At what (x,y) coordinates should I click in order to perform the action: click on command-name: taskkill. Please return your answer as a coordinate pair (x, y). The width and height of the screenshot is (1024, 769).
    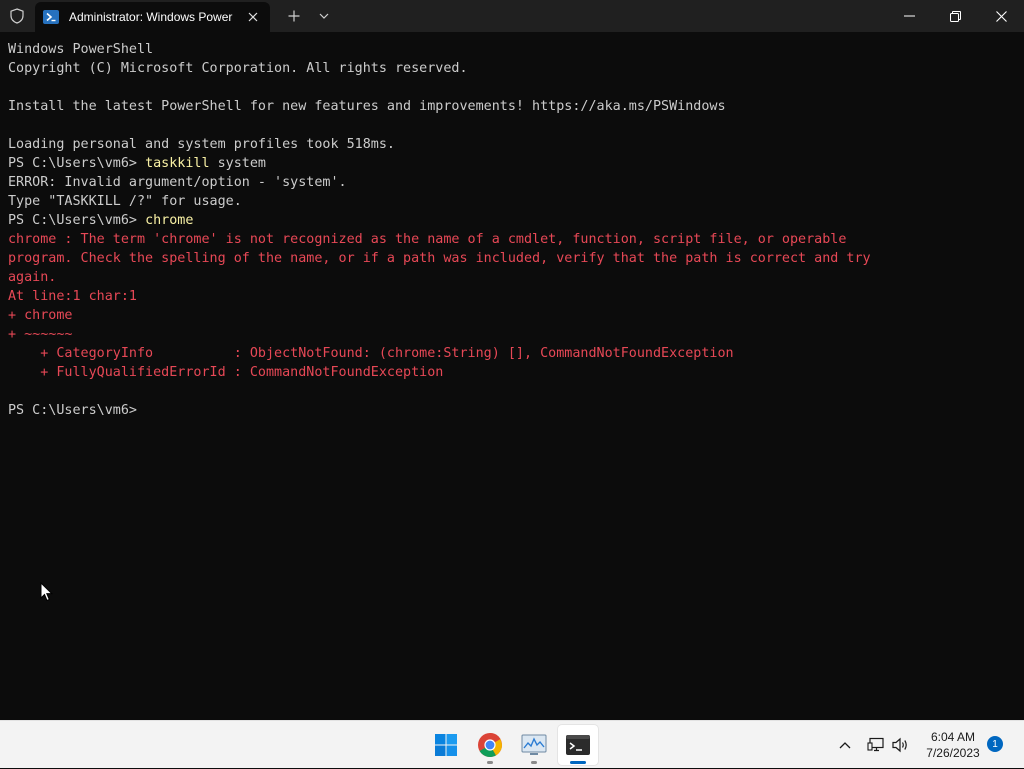
    Looking at the image, I should click on (177, 163).